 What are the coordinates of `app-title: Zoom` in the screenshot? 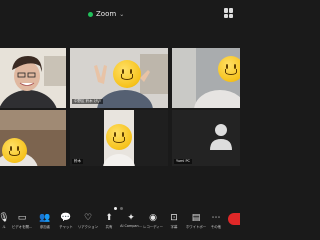 It's located at (106, 14).